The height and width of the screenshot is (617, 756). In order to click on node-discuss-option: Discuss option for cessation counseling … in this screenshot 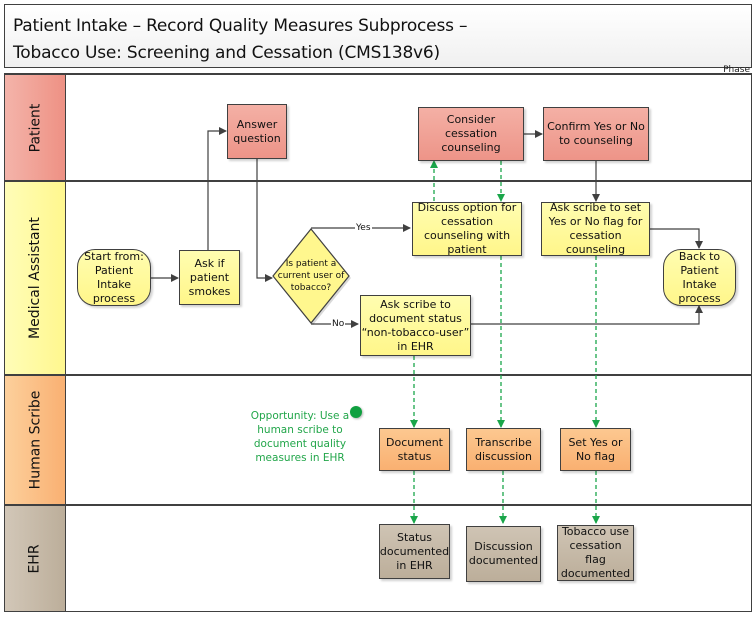, I will do `click(467, 228)`.